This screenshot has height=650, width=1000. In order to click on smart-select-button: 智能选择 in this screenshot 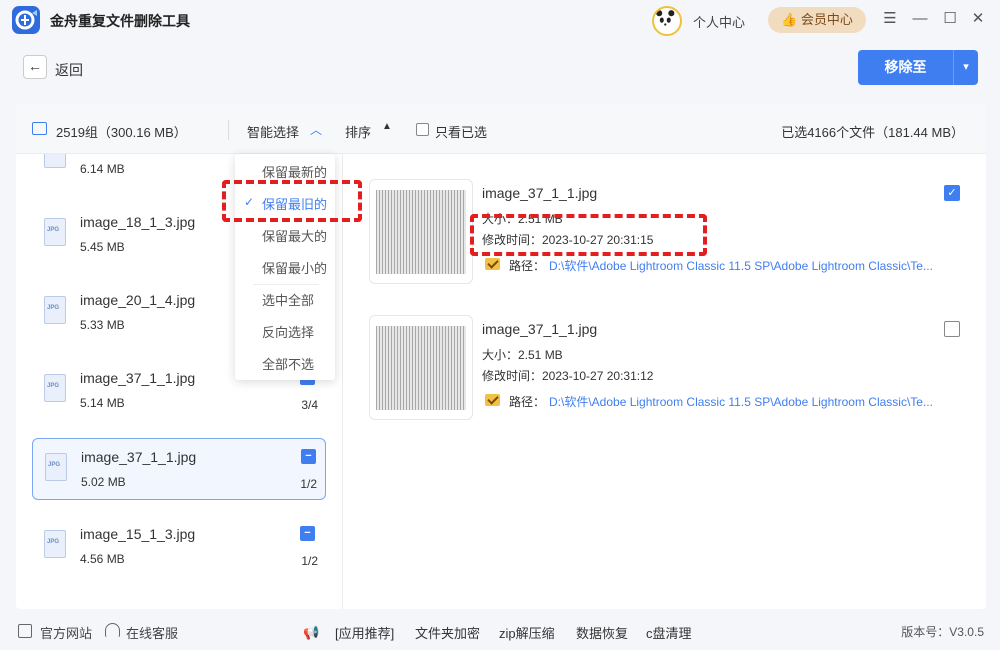, I will do `click(273, 131)`.